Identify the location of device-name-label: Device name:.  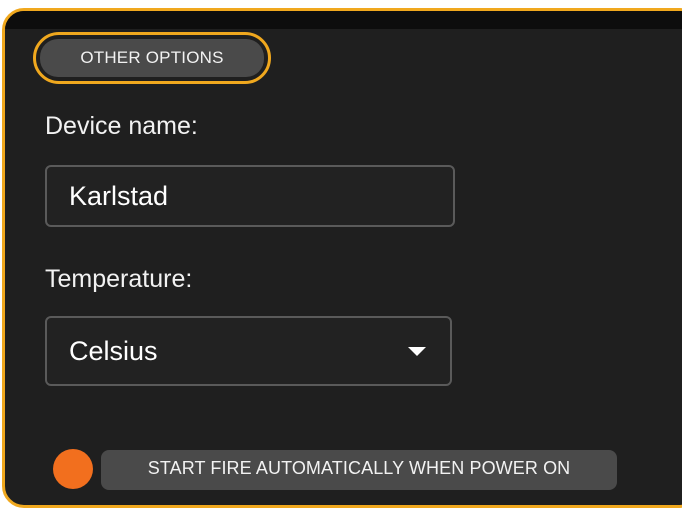
(121, 126).